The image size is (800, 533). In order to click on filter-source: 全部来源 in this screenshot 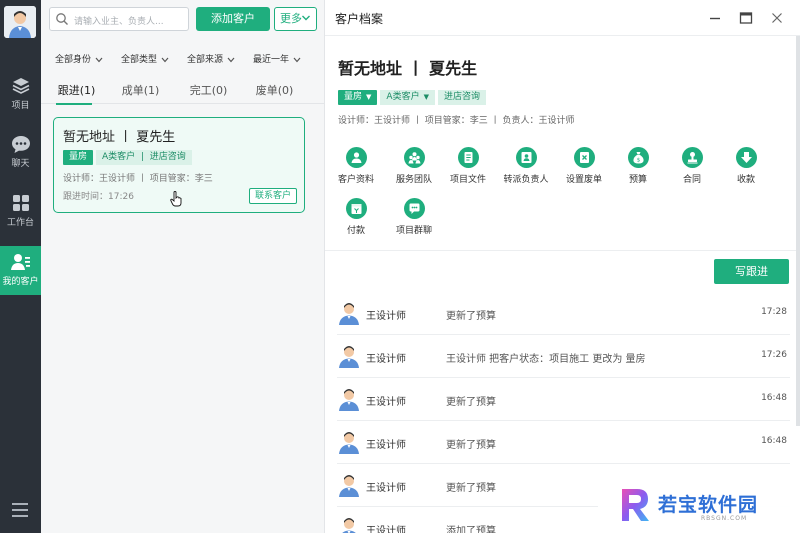, I will do `click(211, 58)`.